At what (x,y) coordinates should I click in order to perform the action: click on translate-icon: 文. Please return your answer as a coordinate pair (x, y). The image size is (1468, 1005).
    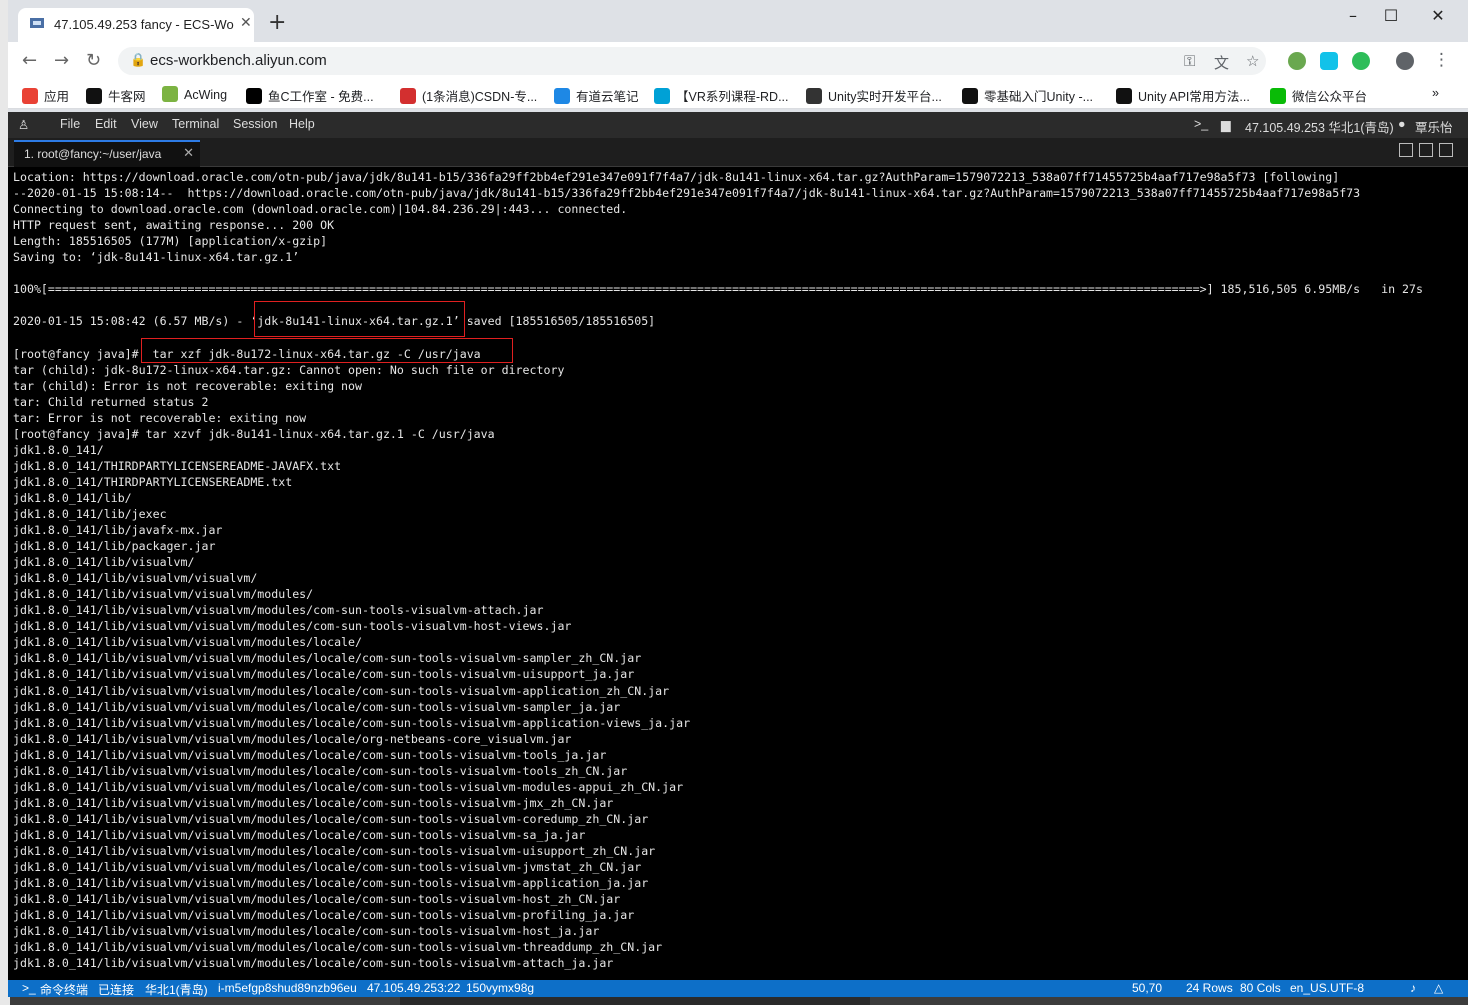
    Looking at the image, I should click on (1221, 62).